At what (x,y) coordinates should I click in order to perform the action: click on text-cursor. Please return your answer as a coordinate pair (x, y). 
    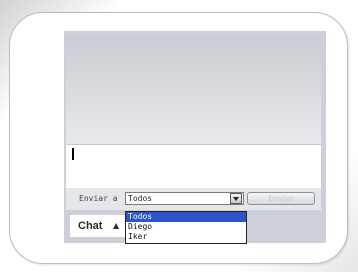
    Looking at the image, I should click on (73, 154).